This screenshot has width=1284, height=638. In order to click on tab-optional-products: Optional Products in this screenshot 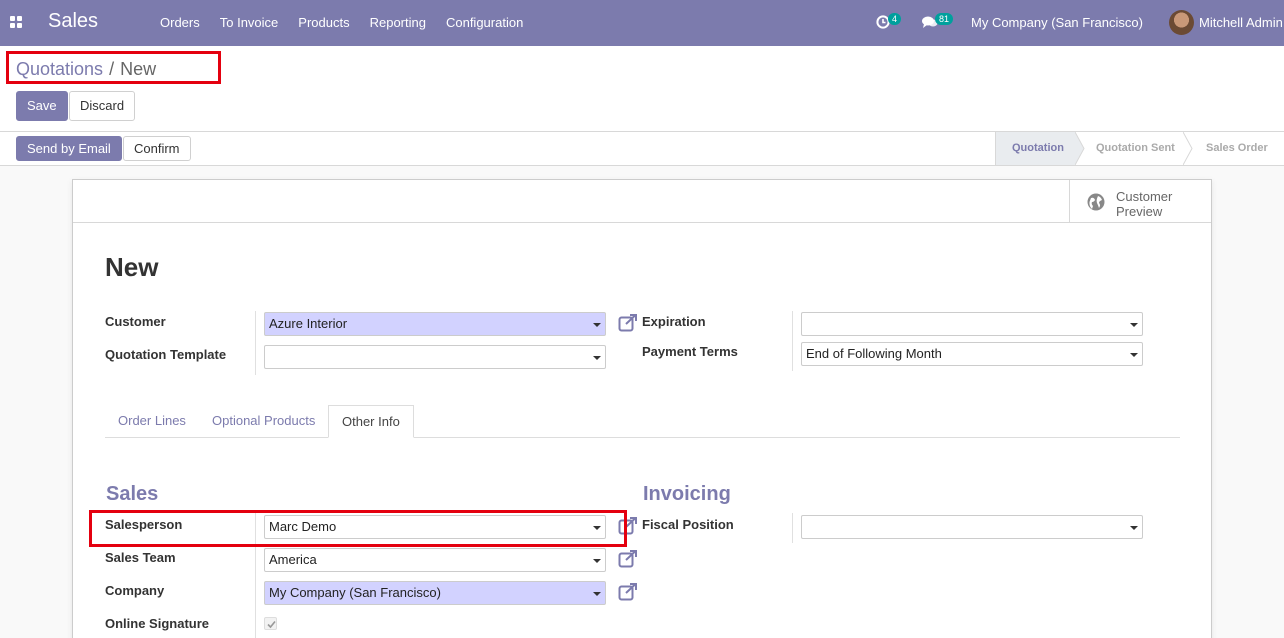, I will do `click(263, 421)`.